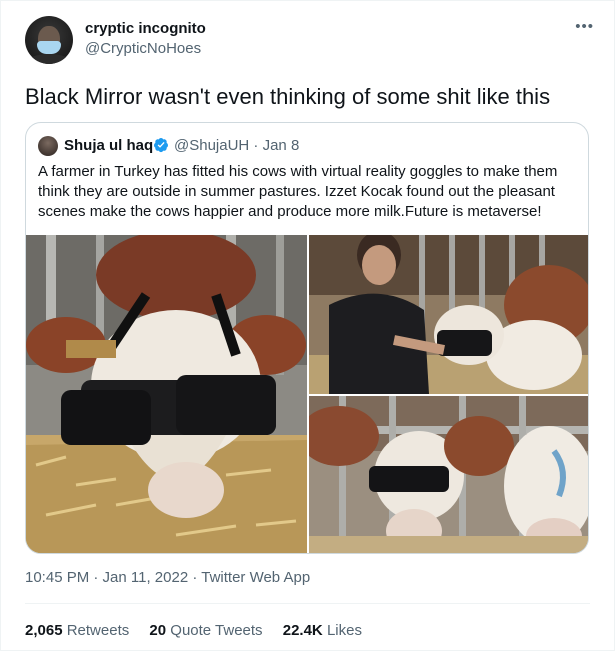  Describe the element at coordinates (49, 40) in the screenshot. I see `avatar` at that location.